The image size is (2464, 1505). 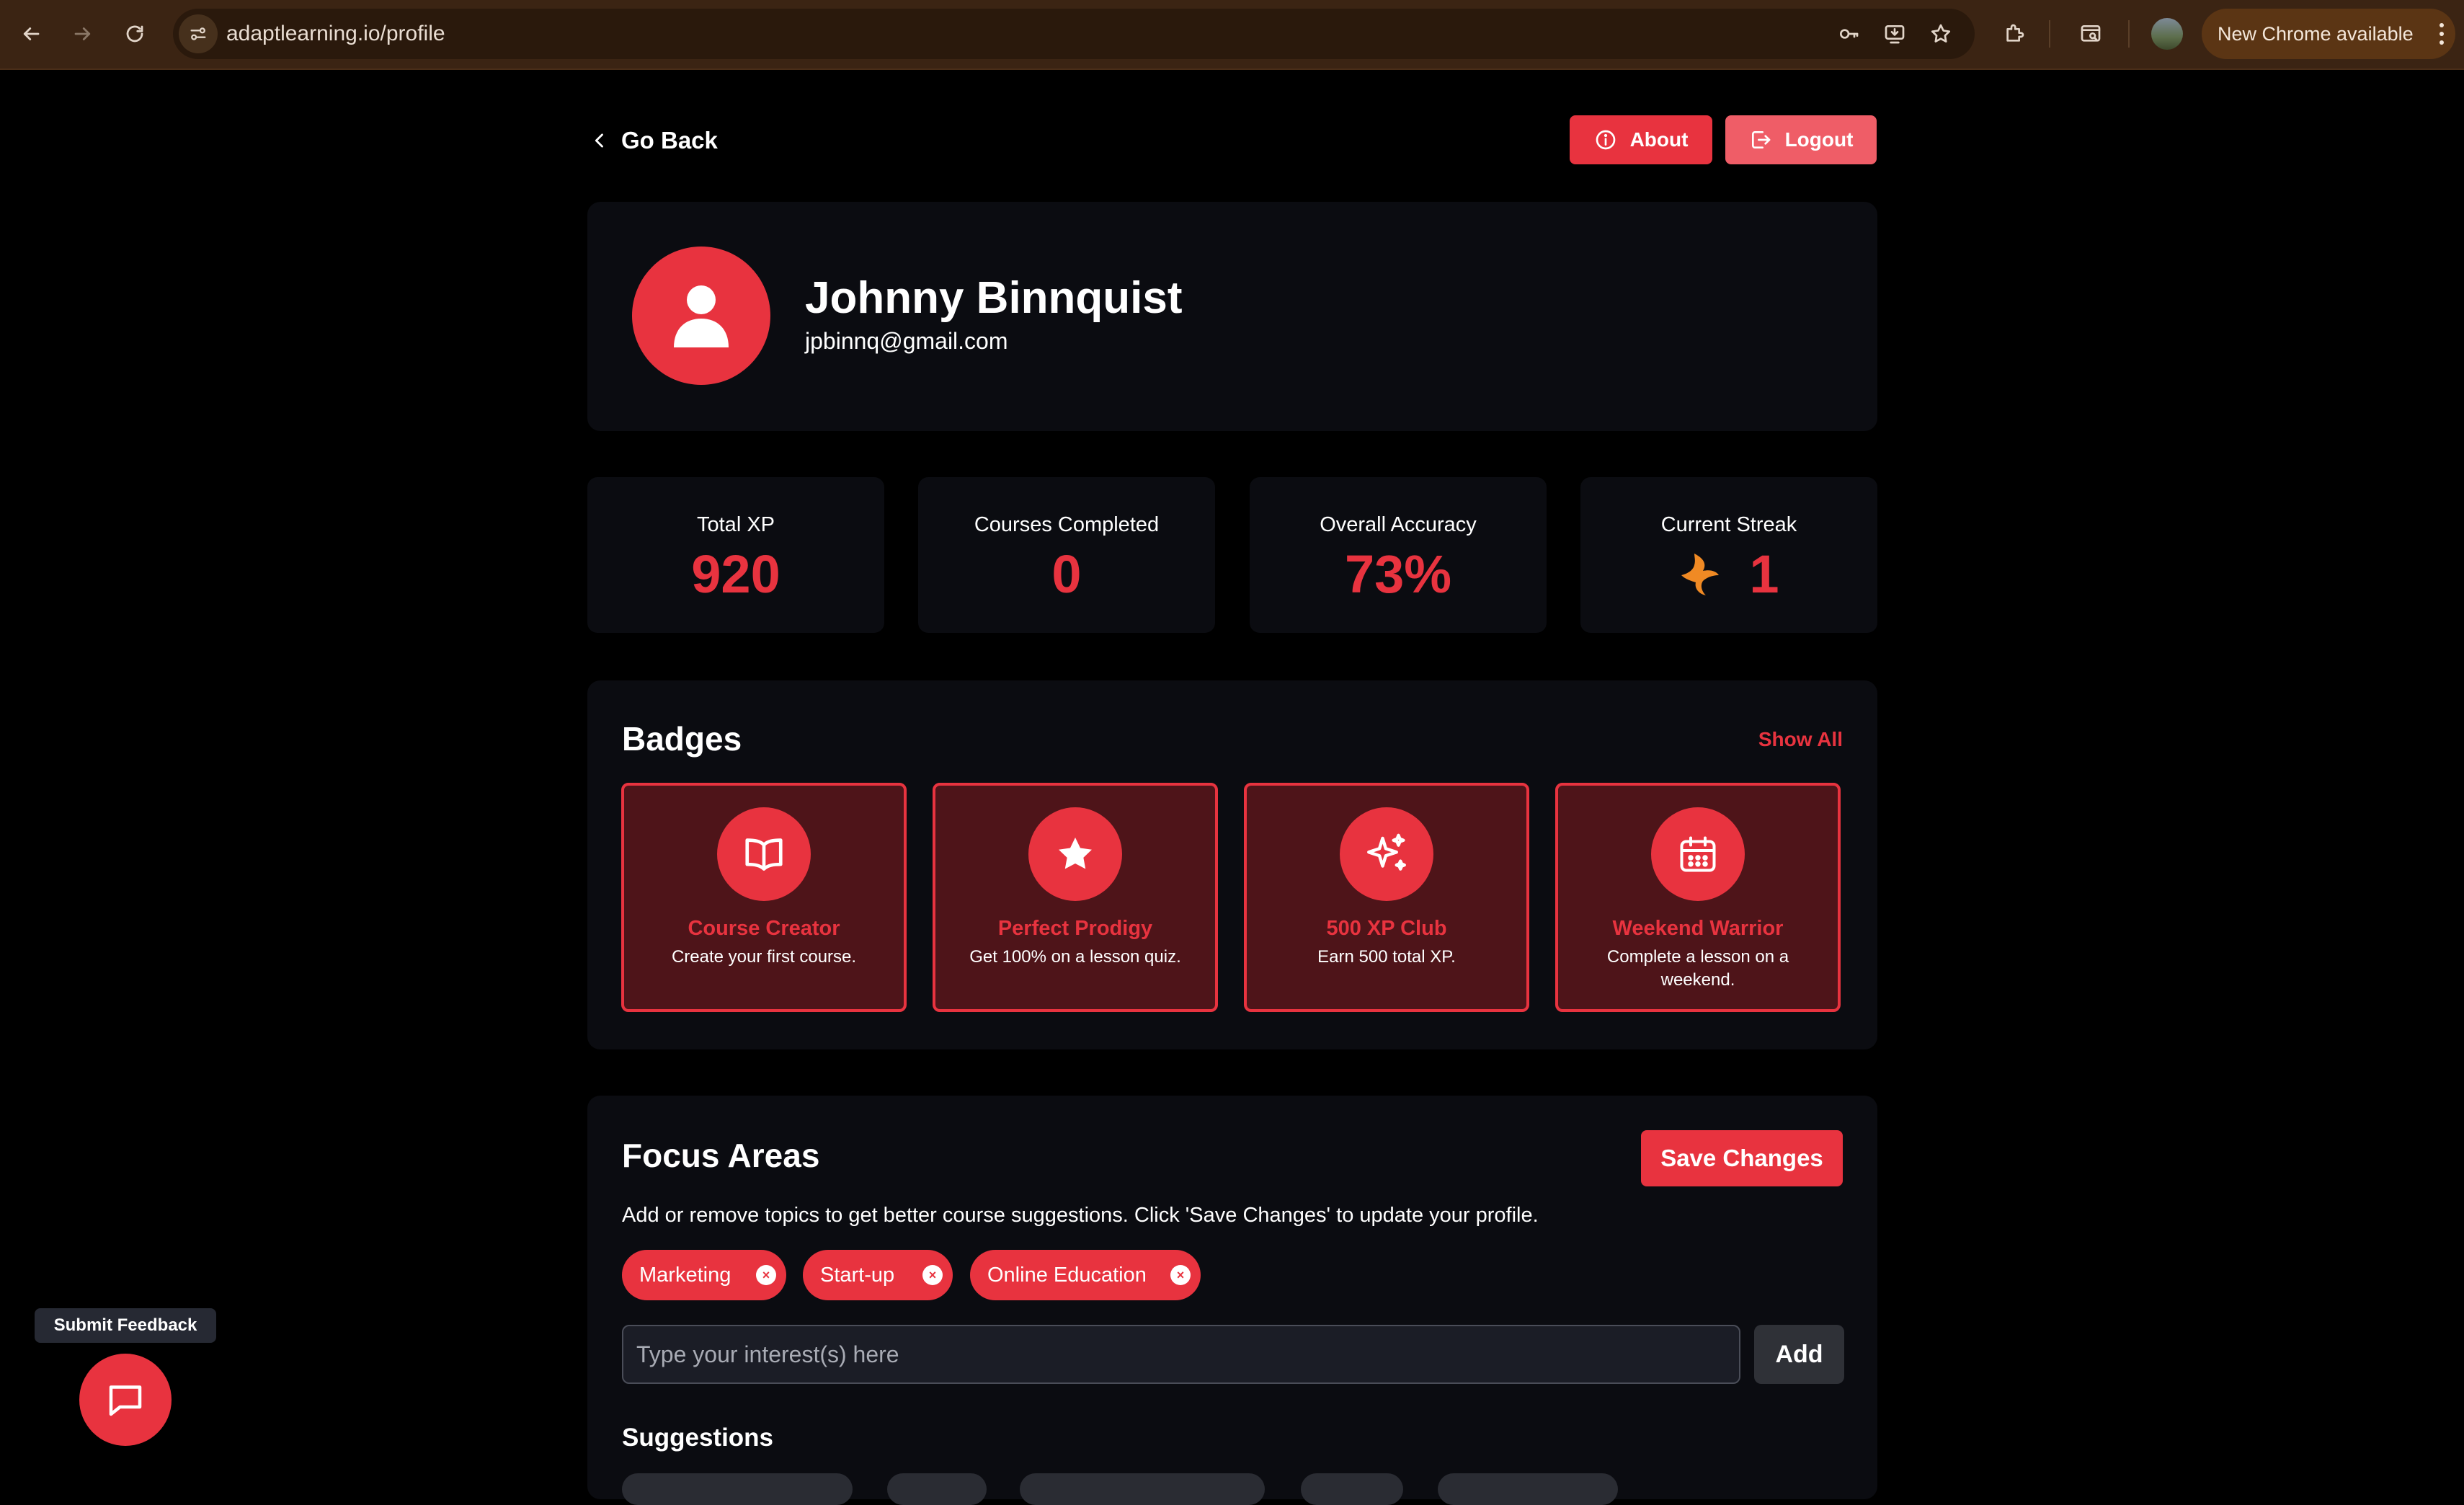 I want to click on stat-value: 920, so click(x=735, y=574).